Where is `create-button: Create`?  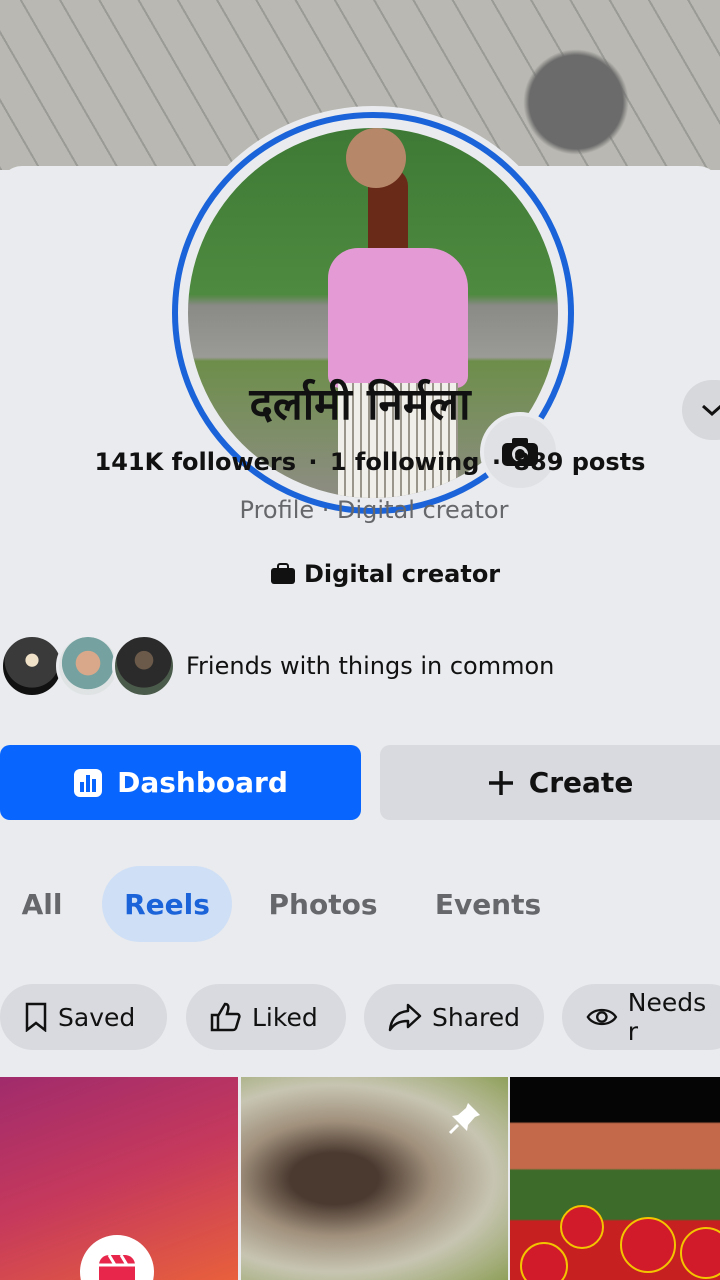 create-button: Create is located at coordinates (550, 782).